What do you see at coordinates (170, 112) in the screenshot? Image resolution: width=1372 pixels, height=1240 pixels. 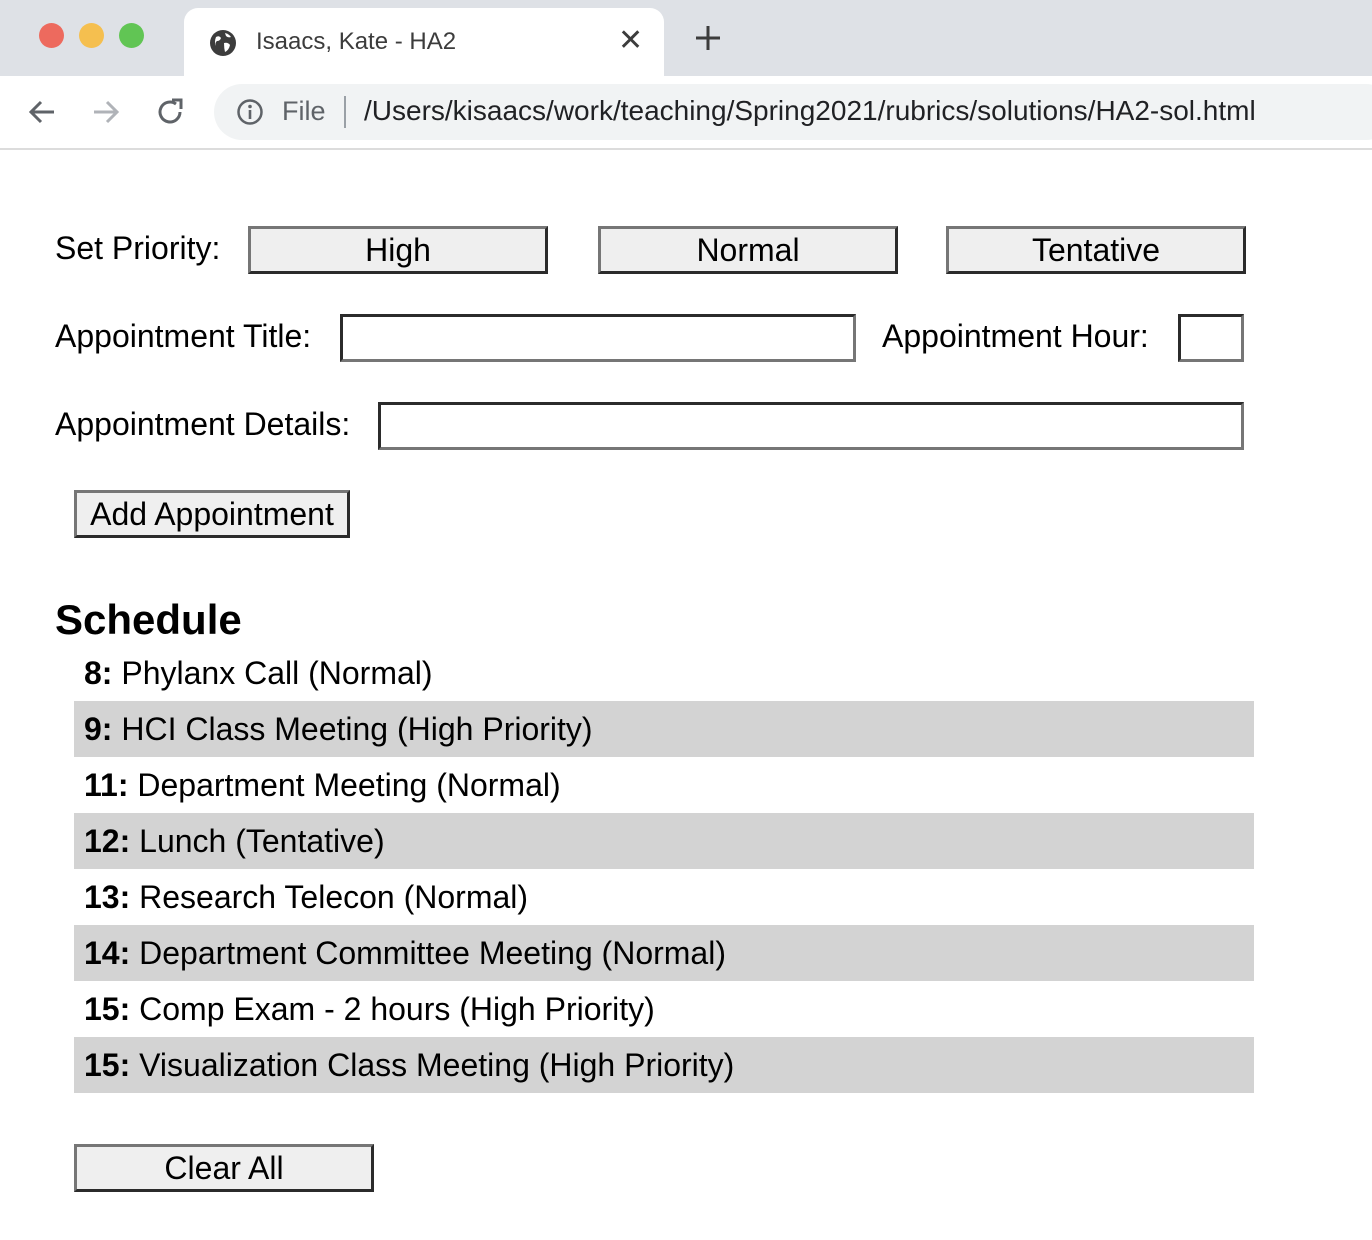 I see `reload-icon` at bounding box center [170, 112].